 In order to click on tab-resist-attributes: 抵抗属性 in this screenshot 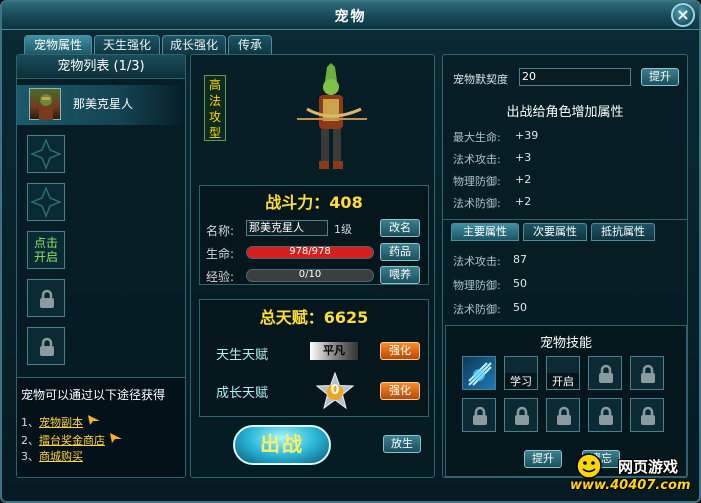, I will do `click(623, 232)`.